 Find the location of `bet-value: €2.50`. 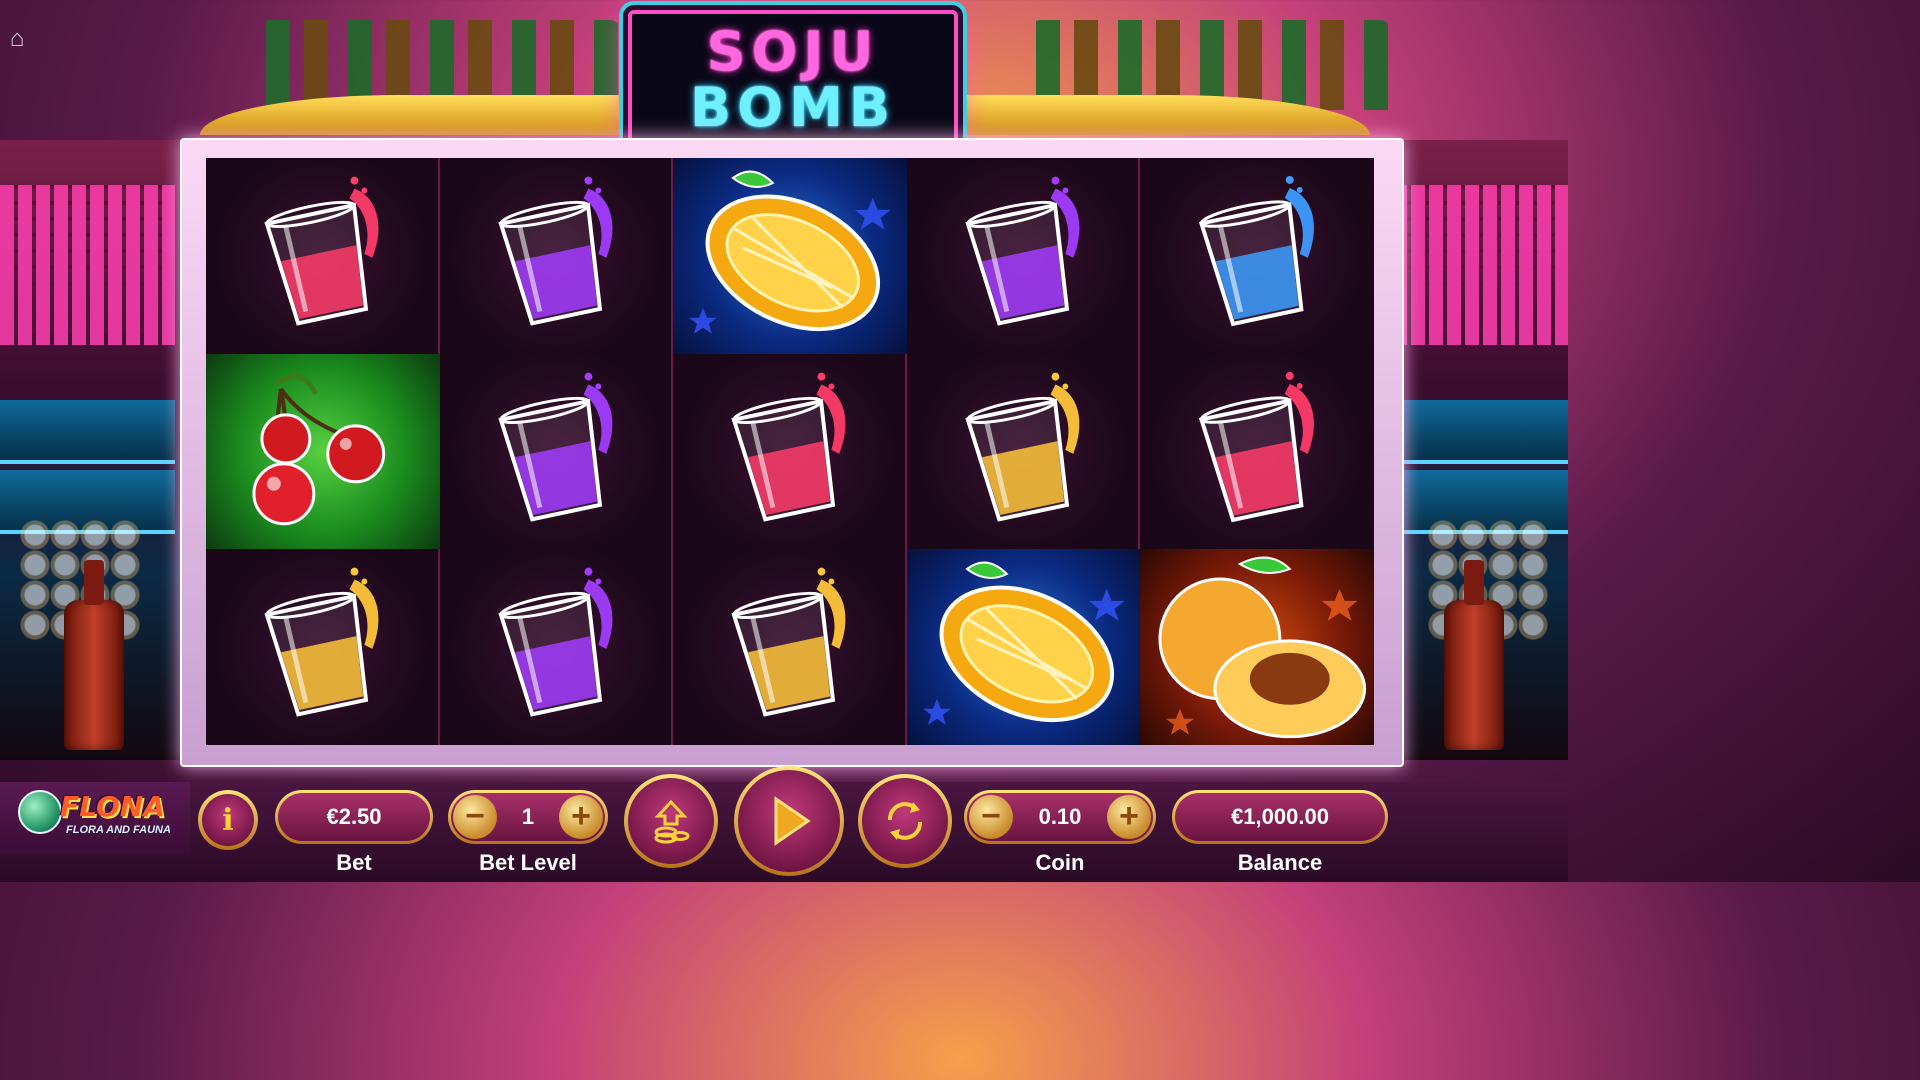

bet-value: €2.50 is located at coordinates (354, 817).